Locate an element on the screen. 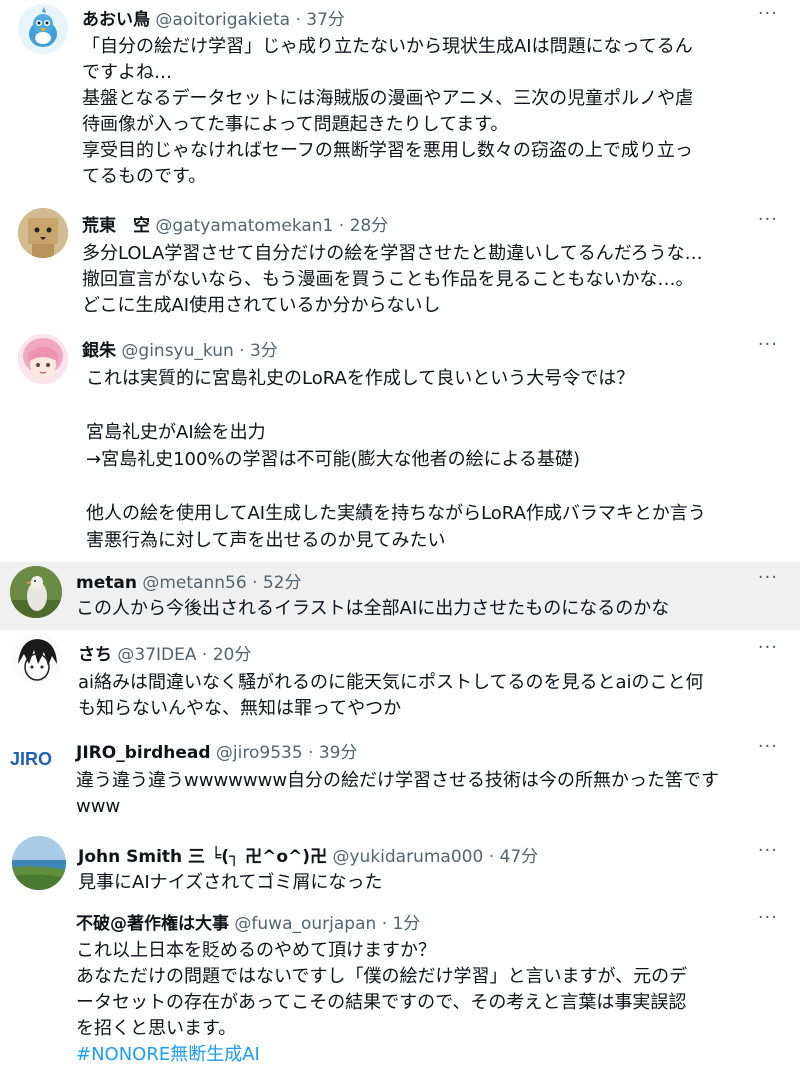  coast-landscape-icon is located at coordinates (39, 863).